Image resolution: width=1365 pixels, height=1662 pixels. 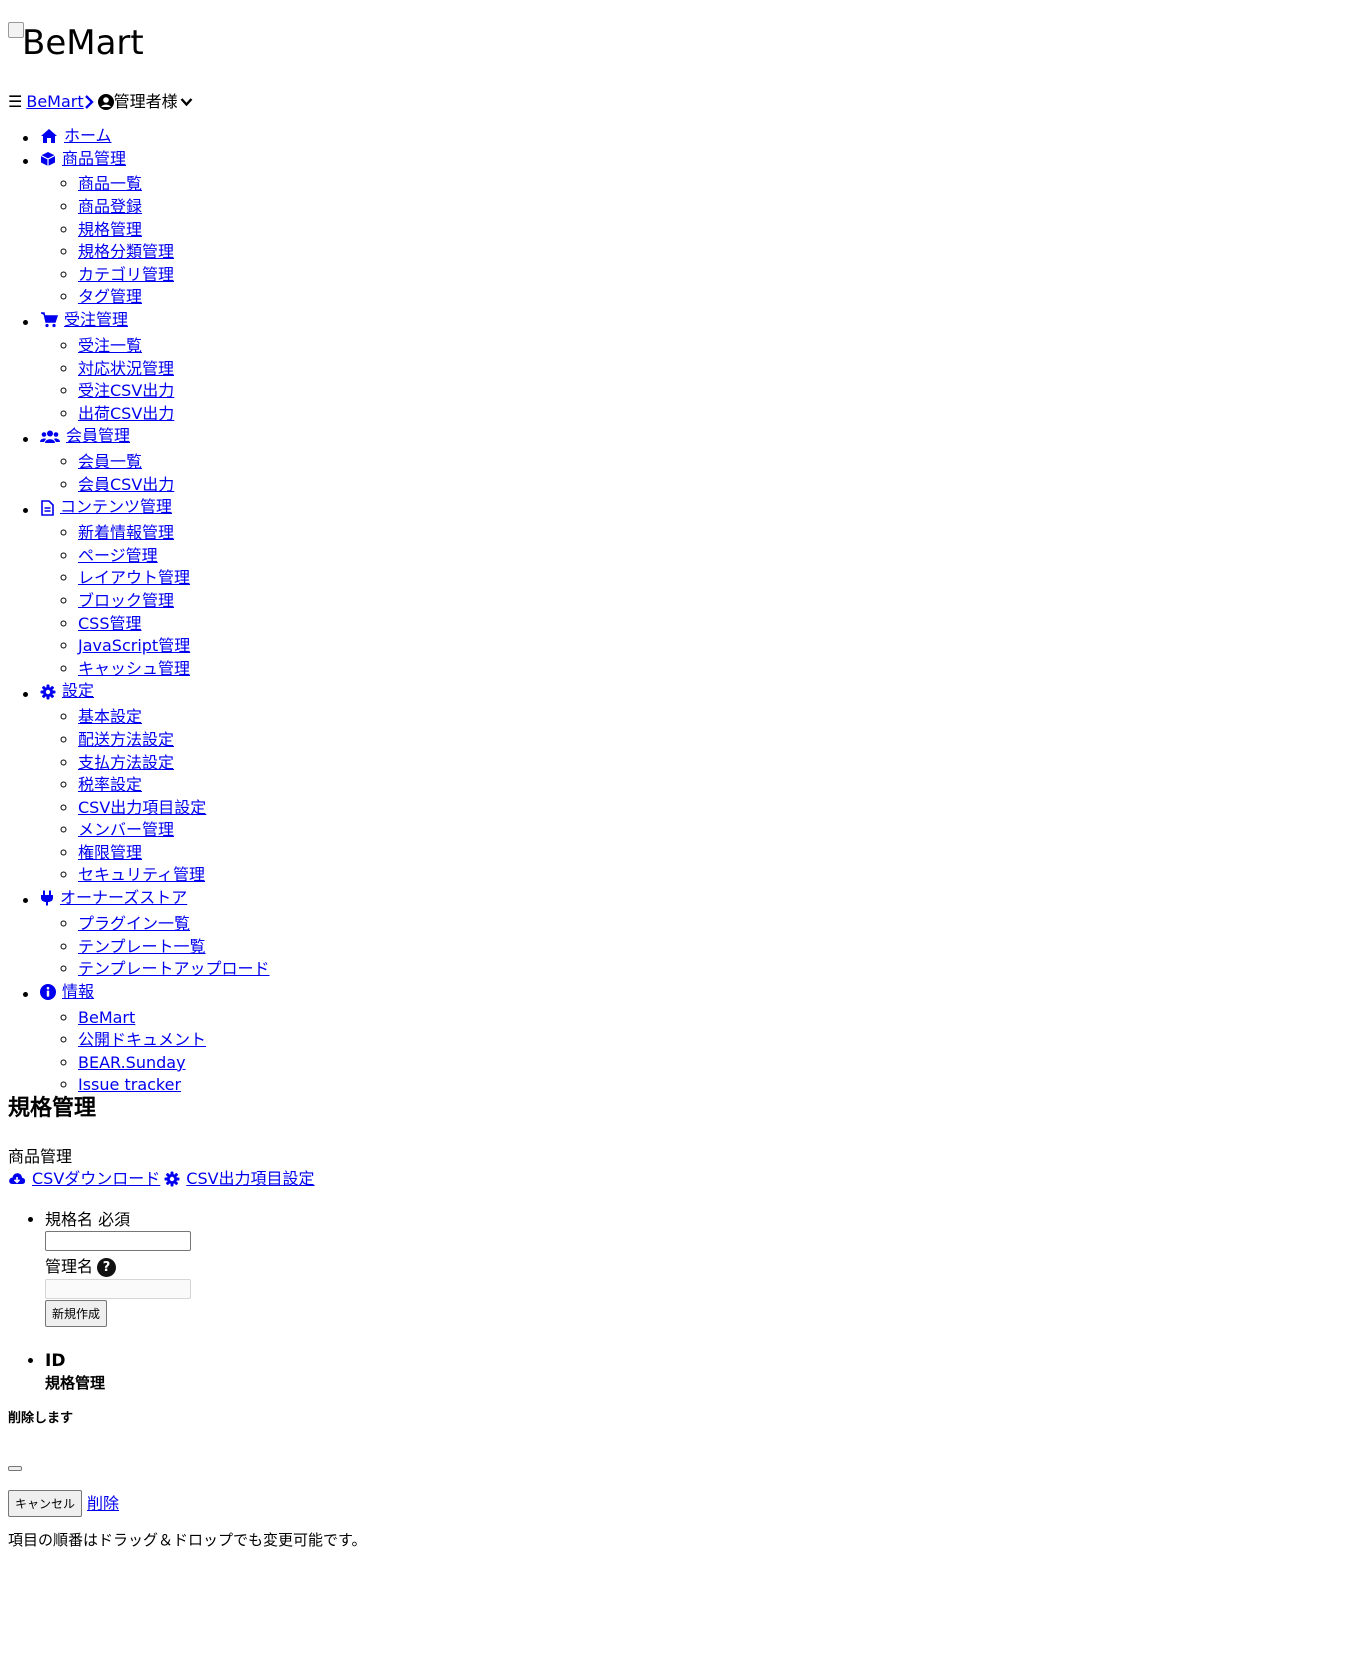 I want to click on chevron-down-icon, so click(x=186, y=102).